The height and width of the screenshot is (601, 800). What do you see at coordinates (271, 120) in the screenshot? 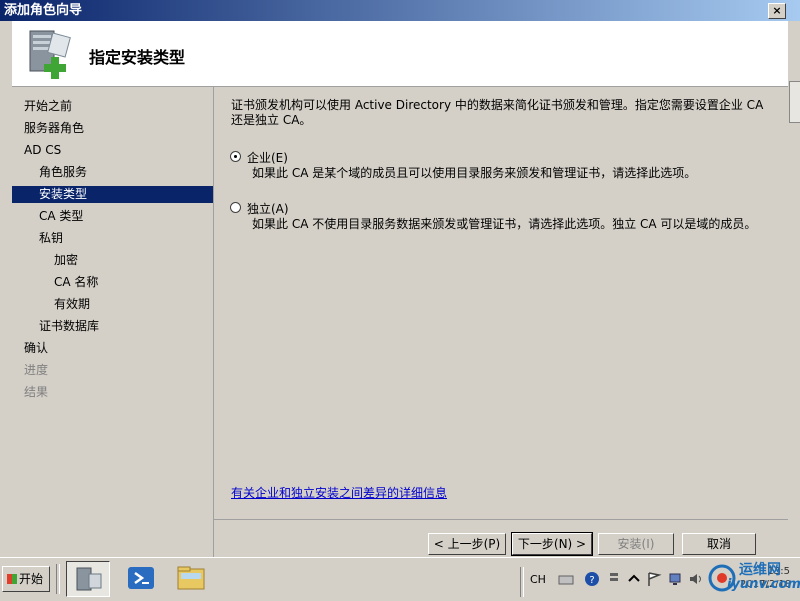
I see `description-line2: 还是独立 CA。` at bounding box center [271, 120].